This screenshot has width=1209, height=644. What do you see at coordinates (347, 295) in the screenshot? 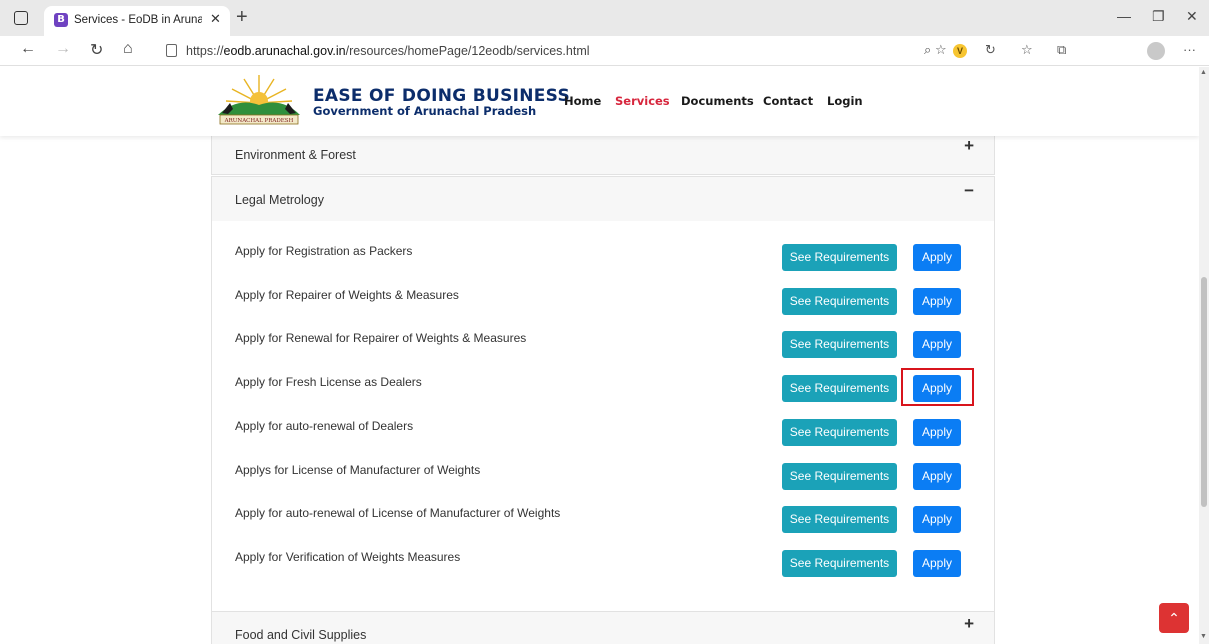
I see `service-label: Apply for Repairer of Weights & Measures` at bounding box center [347, 295].